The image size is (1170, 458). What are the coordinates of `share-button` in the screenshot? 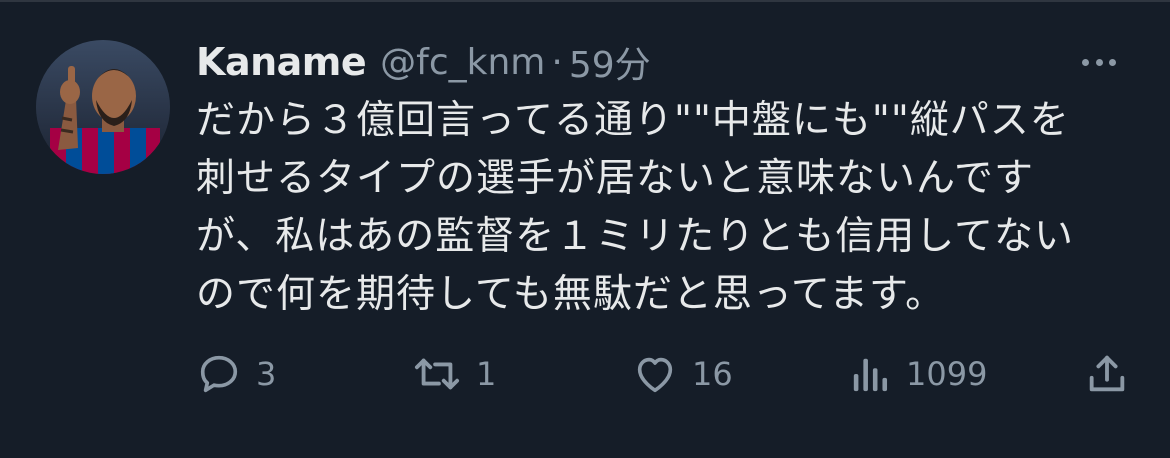 It's located at (1107, 374).